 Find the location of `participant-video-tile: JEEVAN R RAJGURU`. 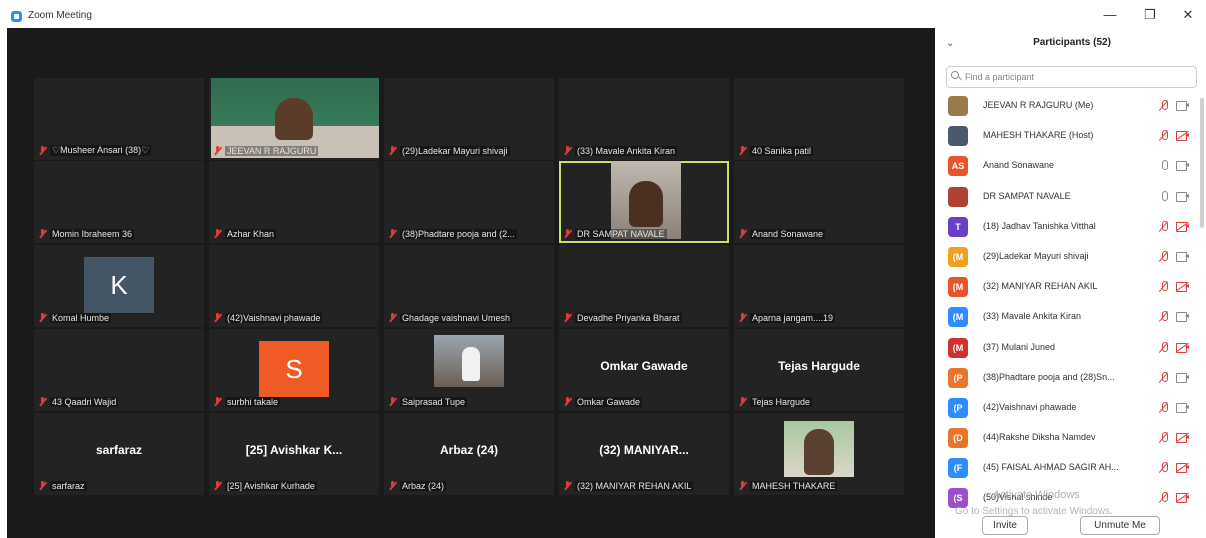

participant-video-tile: JEEVAN R RAJGURU is located at coordinates (294, 119).